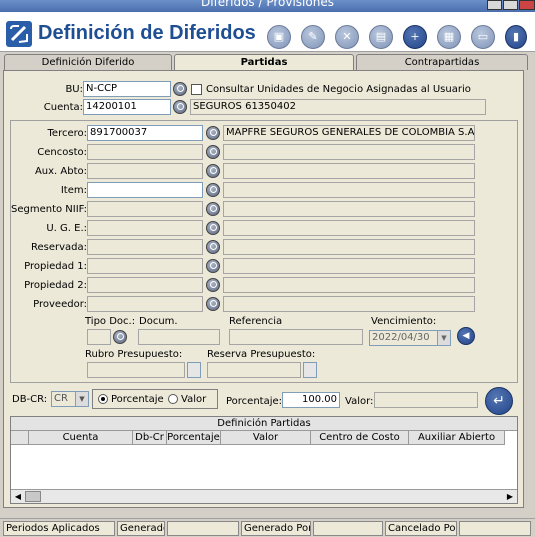  Describe the element at coordinates (213, 228) in the screenshot. I see `uge-search-icon` at that location.